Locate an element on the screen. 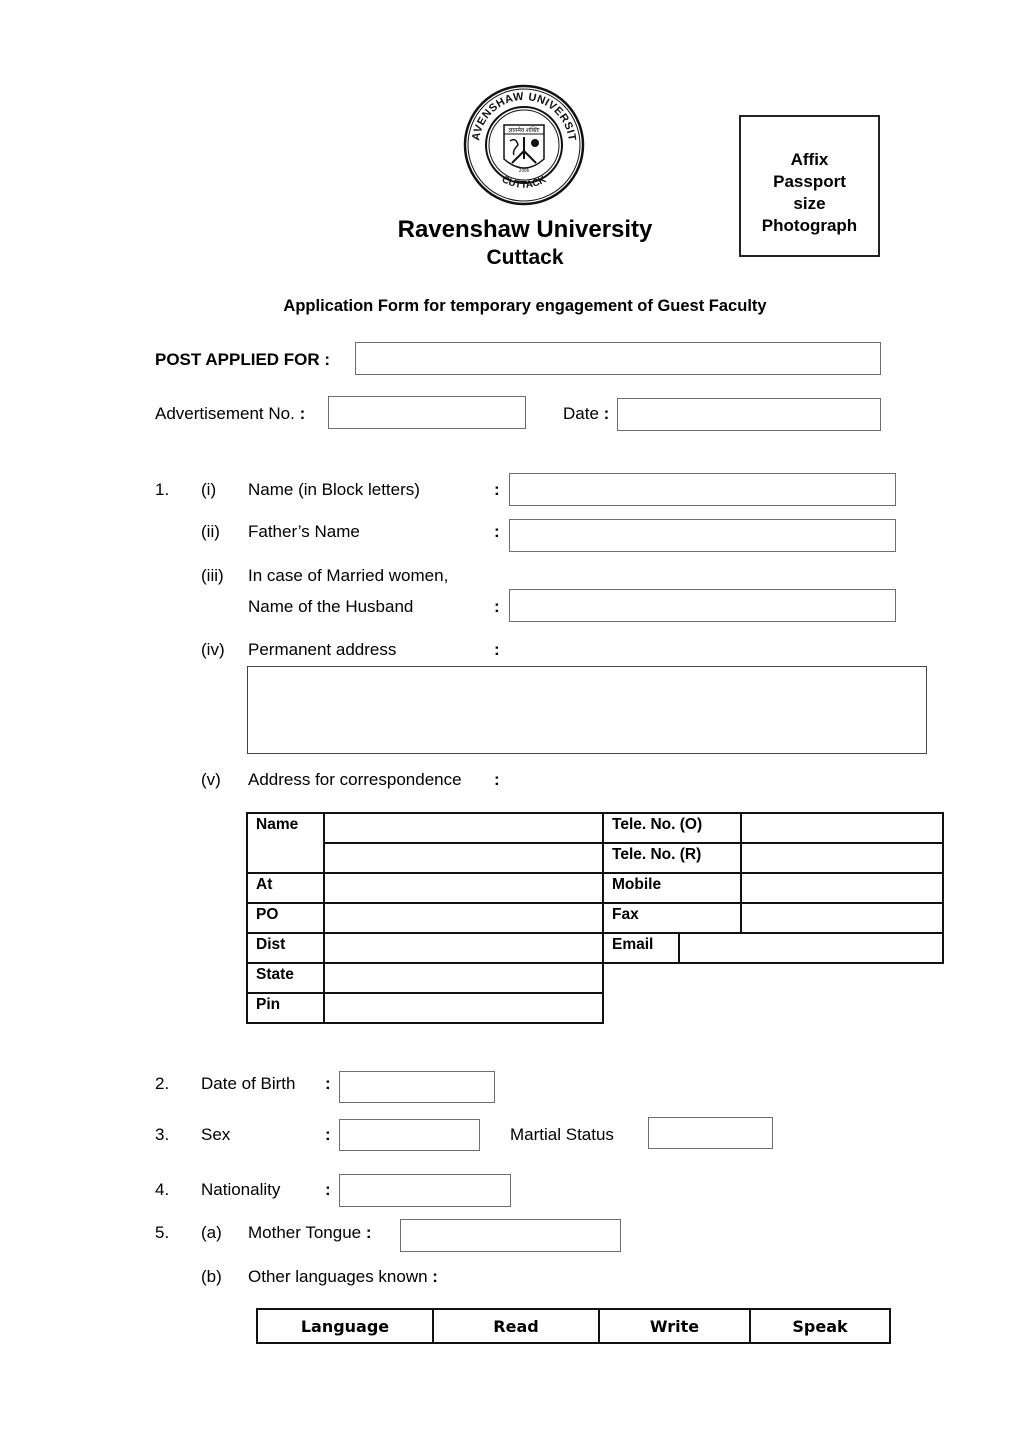 This screenshot has width=1020, height=1443. item-letter: (a) is located at coordinates (211, 1232).